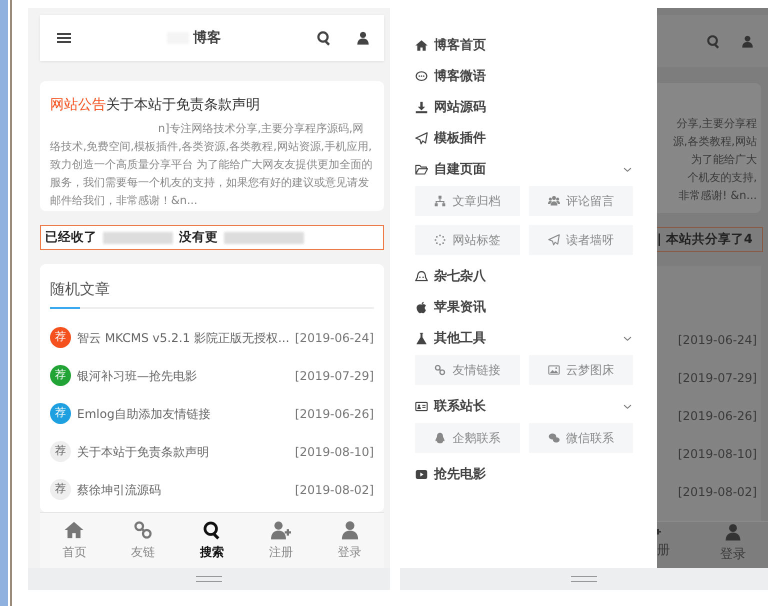 This screenshot has width=773, height=606. I want to click on chat-bubbles-icon, so click(554, 438).